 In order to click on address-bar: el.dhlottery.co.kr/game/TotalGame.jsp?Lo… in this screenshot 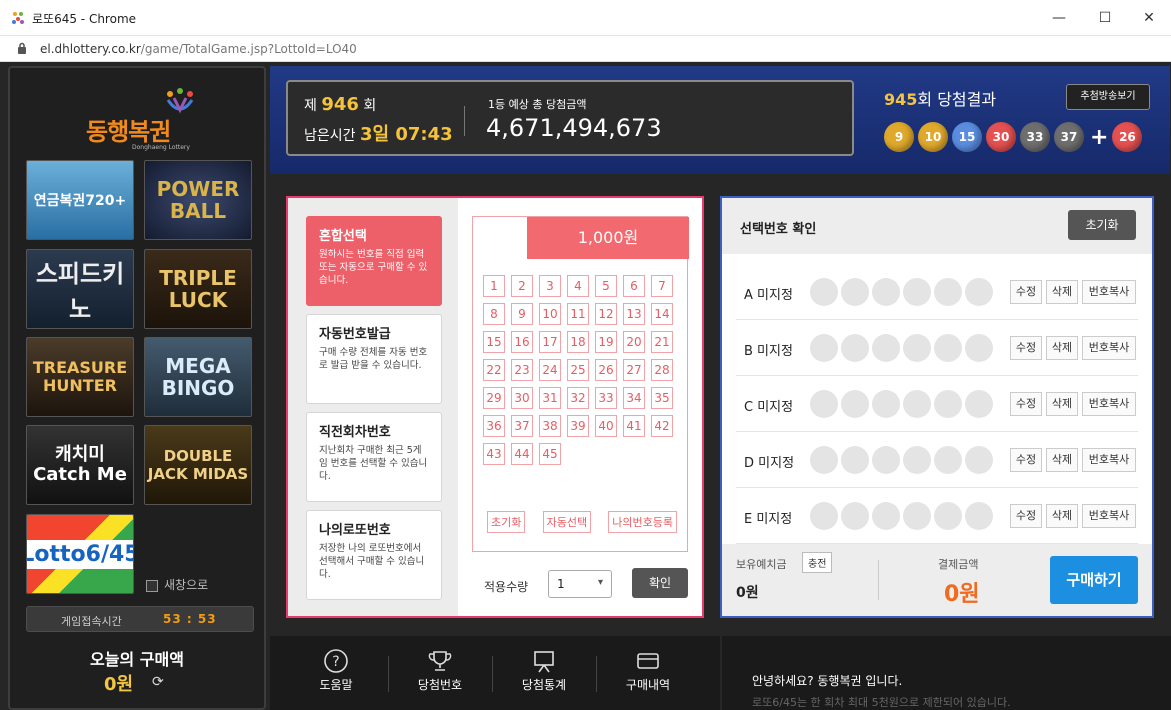, I will do `click(585, 49)`.